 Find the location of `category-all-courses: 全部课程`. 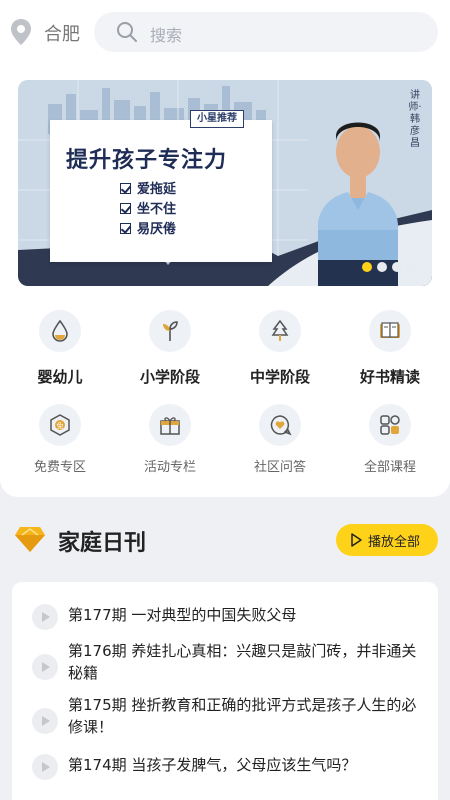

category-all-courses: 全部课程 is located at coordinates (390, 439).